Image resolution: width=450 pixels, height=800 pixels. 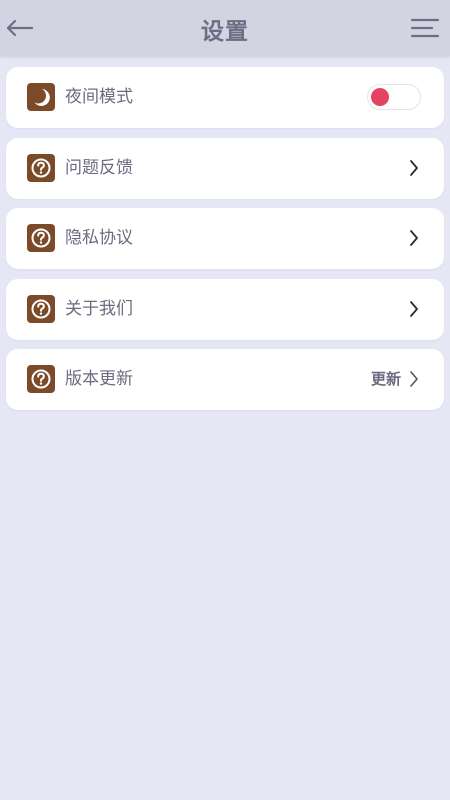 What do you see at coordinates (394, 97) in the screenshot?
I see `night-mode-toggle` at bounding box center [394, 97].